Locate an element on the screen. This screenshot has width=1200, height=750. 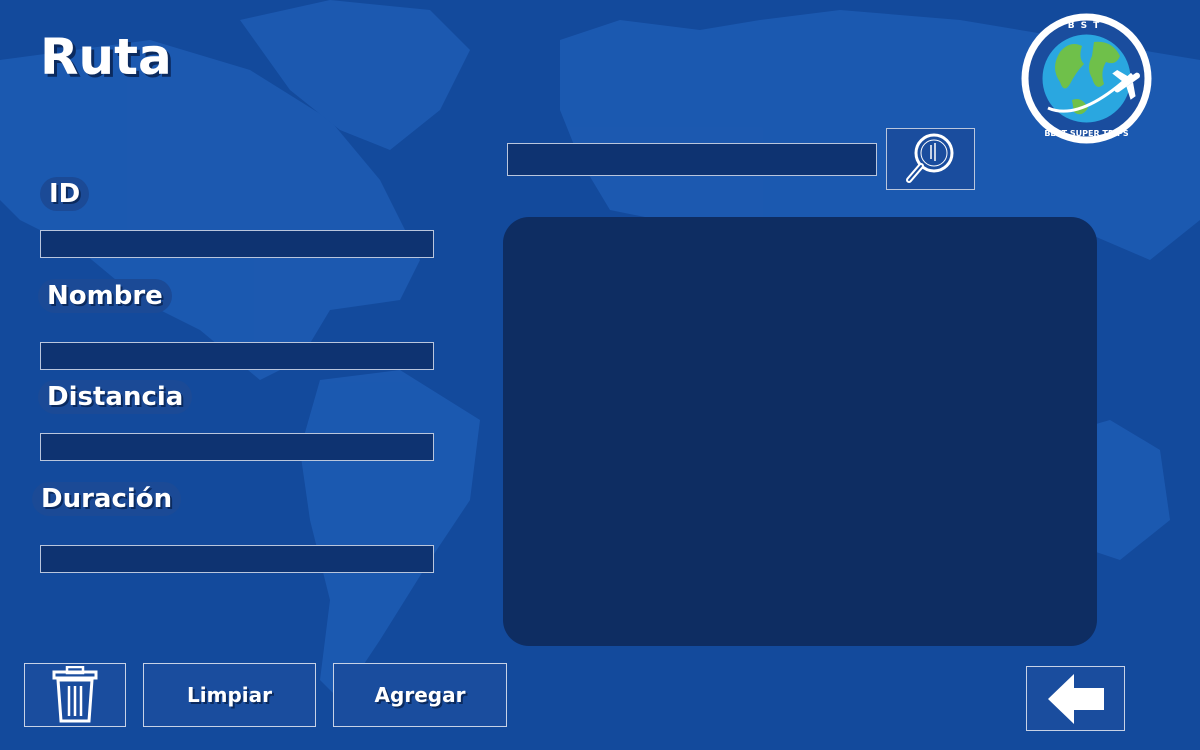
page-title: Ruta is located at coordinates (106, 57).